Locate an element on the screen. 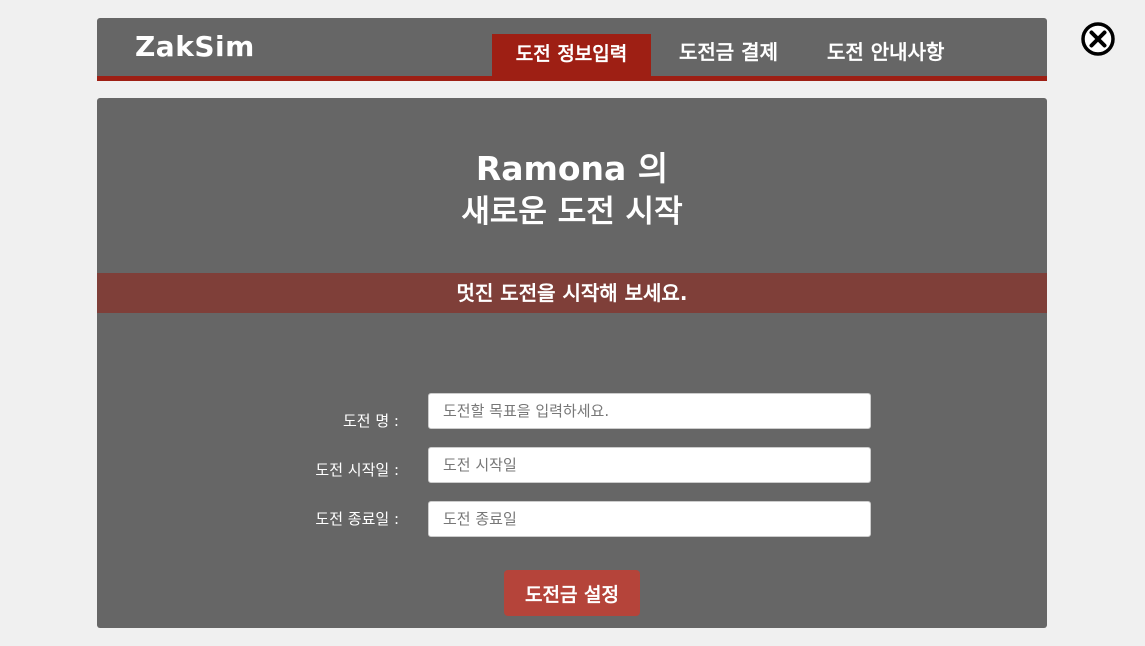  tab-challenge-info: 도전 정보입력 is located at coordinates (571, 55).